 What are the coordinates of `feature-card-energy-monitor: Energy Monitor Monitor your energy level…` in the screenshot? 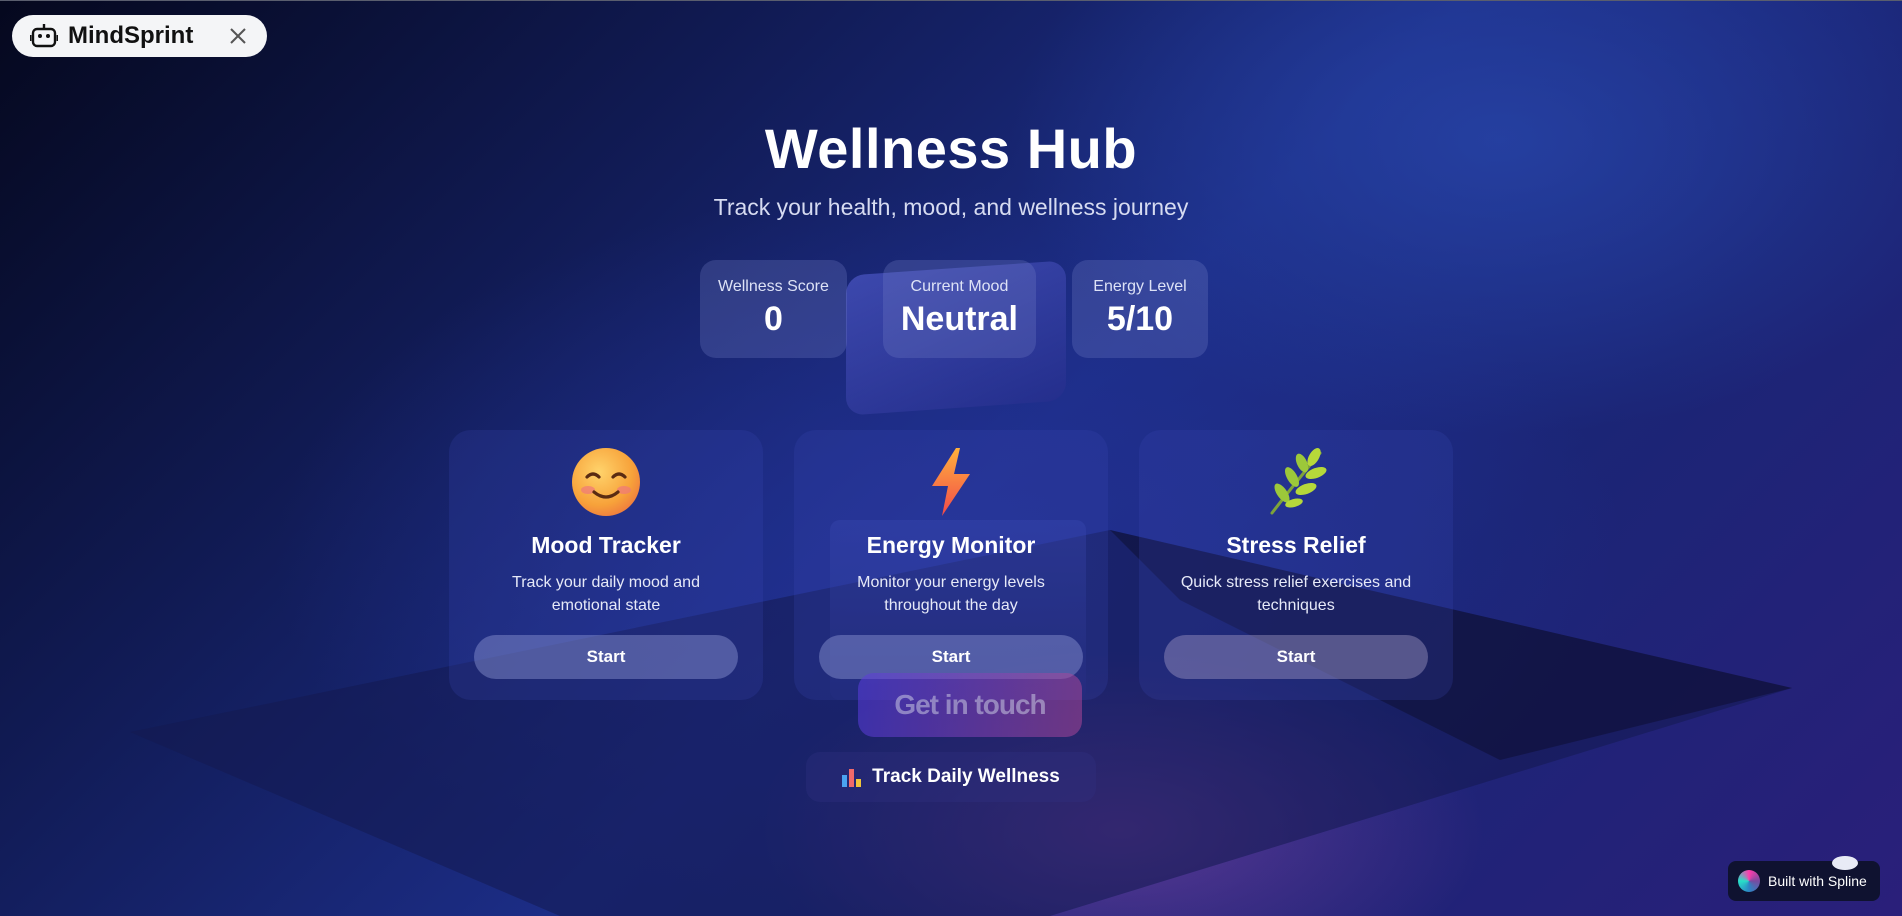 It's located at (951, 565).